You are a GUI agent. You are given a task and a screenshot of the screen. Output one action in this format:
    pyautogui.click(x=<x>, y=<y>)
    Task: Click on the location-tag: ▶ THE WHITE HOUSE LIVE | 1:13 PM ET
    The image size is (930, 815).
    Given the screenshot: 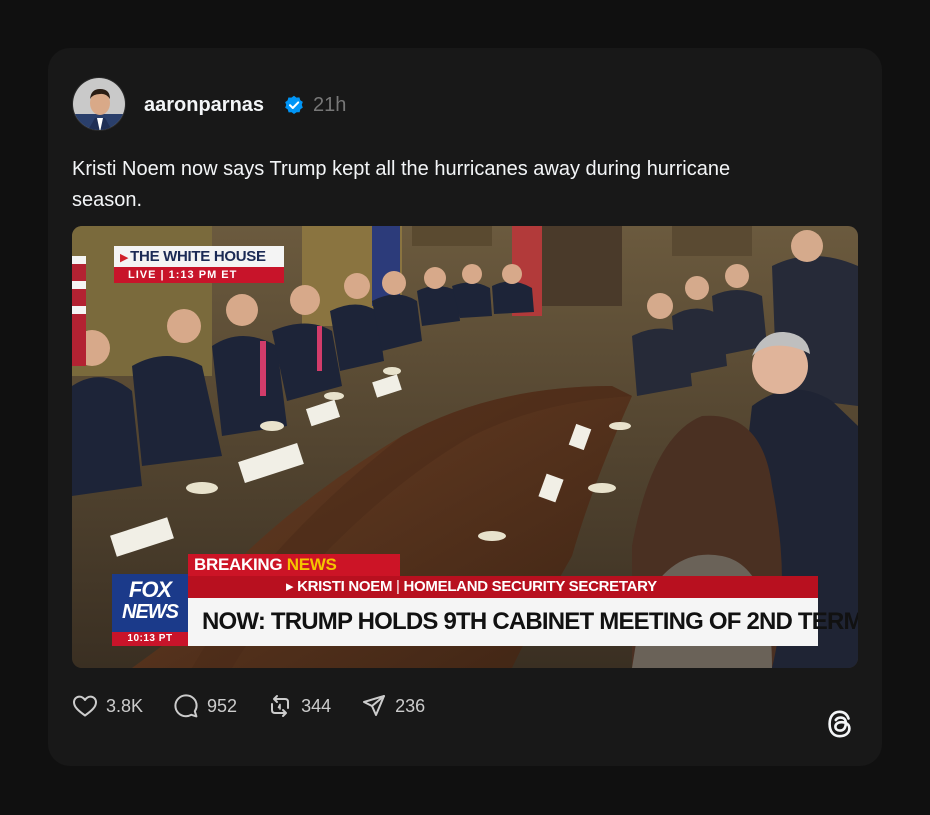 What is the action you would take?
    pyautogui.click(x=199, y=264)
    